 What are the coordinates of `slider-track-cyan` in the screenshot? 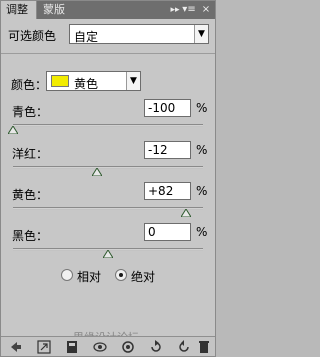 It's located at (108, 125).